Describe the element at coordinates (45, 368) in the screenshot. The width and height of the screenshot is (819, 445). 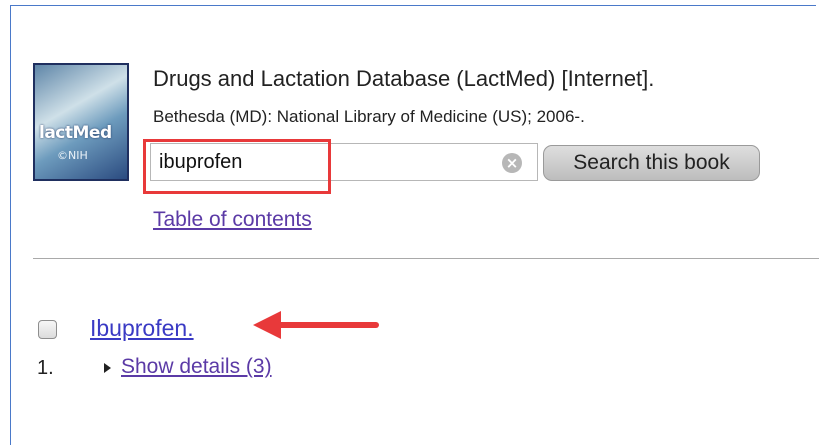
I see `result-number: 1.` at that location.